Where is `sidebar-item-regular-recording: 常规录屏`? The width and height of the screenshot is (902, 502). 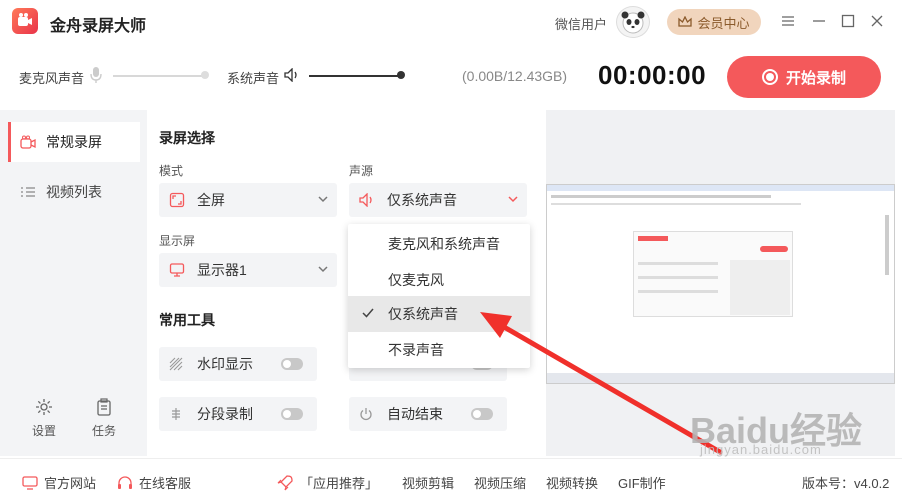
sidebar-item-regular-recording: 常规录屏 is located at coordinates (74, 142).